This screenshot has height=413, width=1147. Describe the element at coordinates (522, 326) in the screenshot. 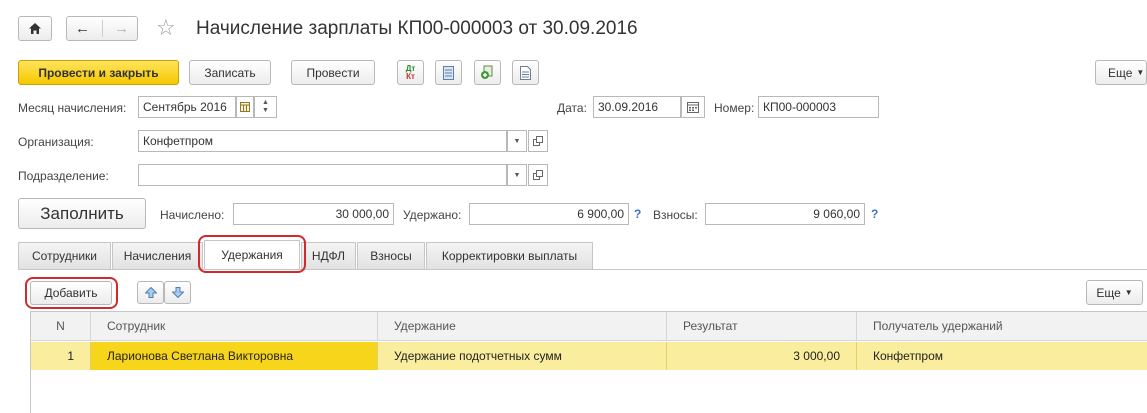

I see `column-deduction: Удержание` at that location.